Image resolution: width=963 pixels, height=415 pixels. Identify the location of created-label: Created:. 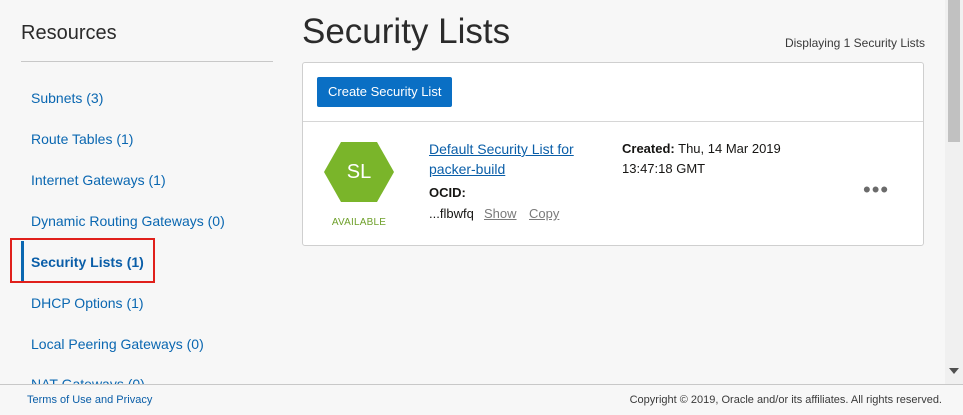
(648, 148).